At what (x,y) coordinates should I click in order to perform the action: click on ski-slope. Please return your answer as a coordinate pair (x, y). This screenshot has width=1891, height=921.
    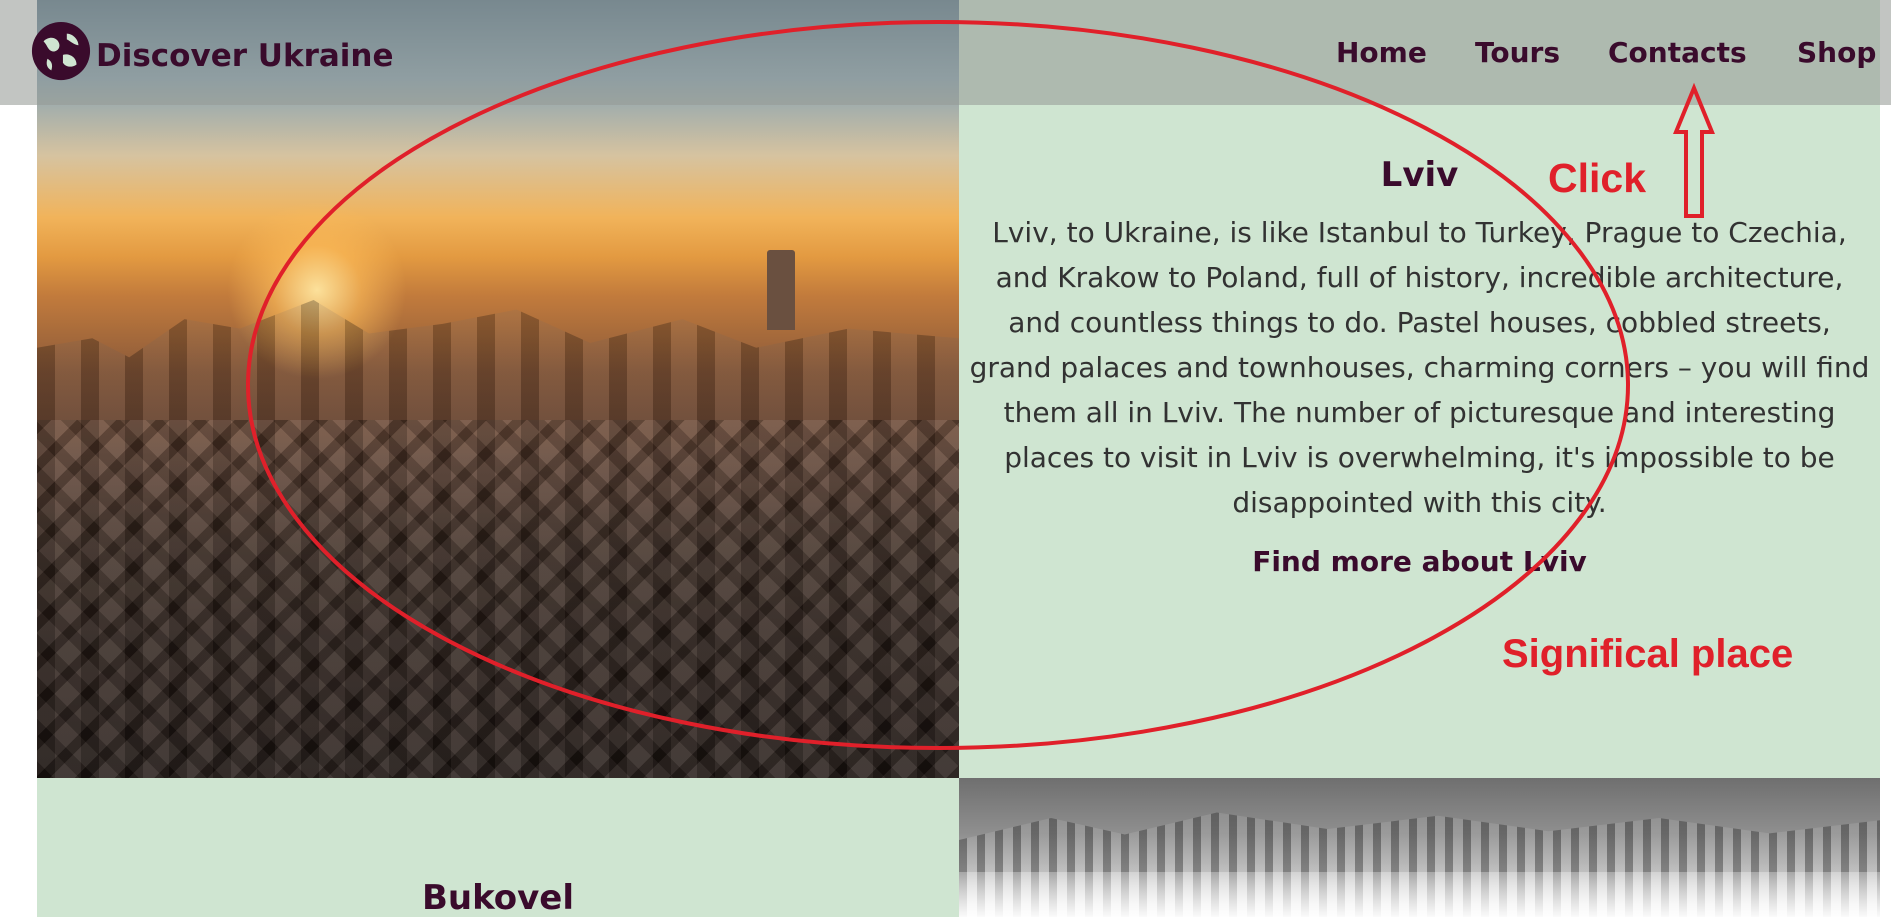
    Looking at the image, I should click on (1419, 894).